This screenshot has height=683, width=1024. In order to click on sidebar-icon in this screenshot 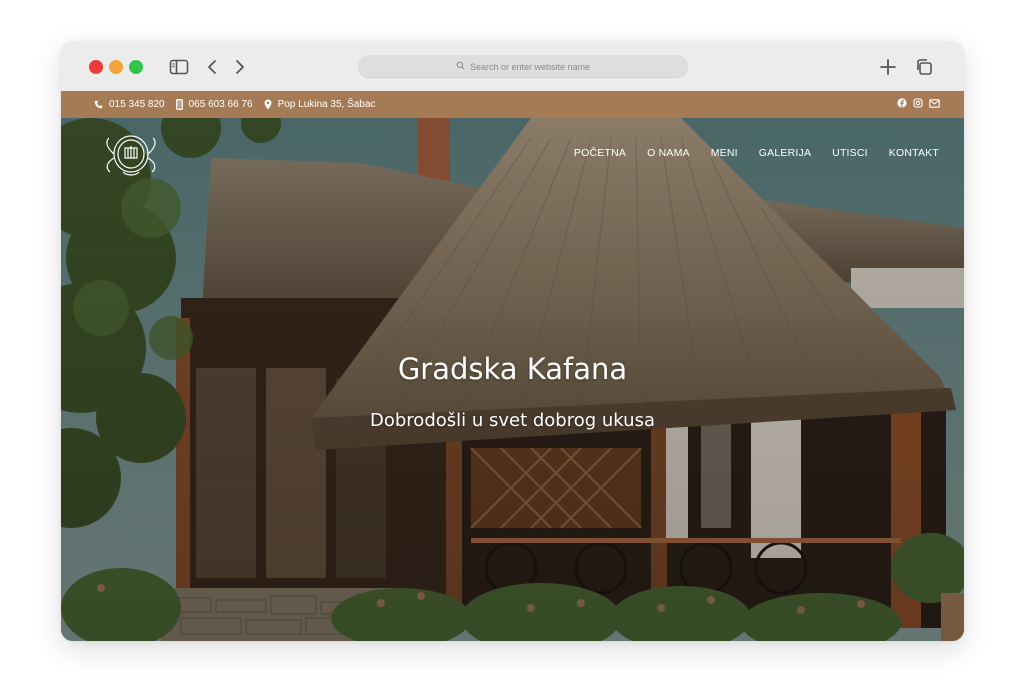, I will do `click(179, 67)`.